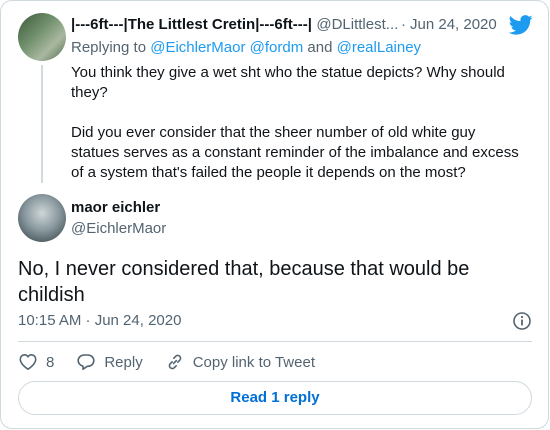  What do you see at coordinates (115, 207) in the screenshot?
I see `main-display-name: maor eichler` at bounding box center [115, 207].